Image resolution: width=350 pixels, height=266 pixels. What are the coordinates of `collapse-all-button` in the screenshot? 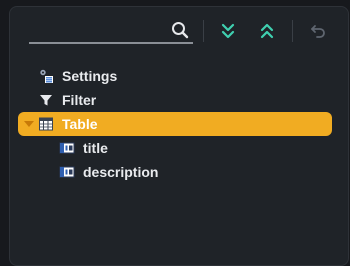 It's located at (267, 31).